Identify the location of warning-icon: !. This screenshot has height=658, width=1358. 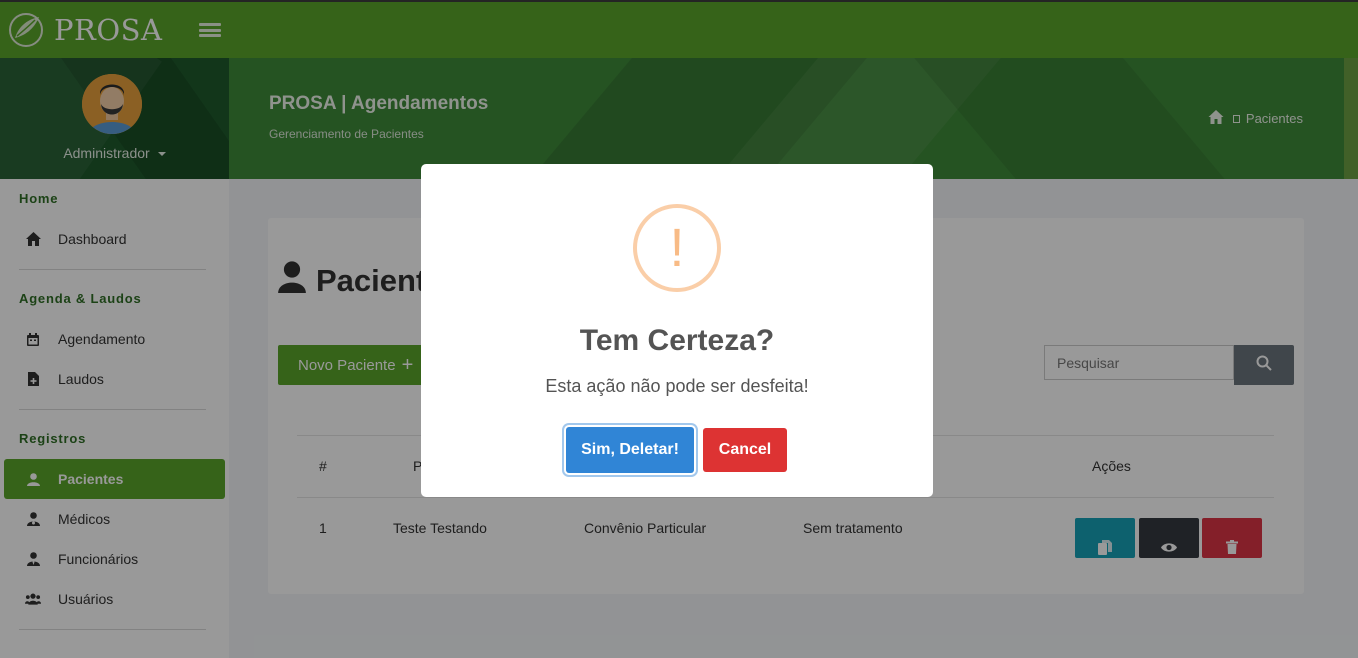
(677, 248).